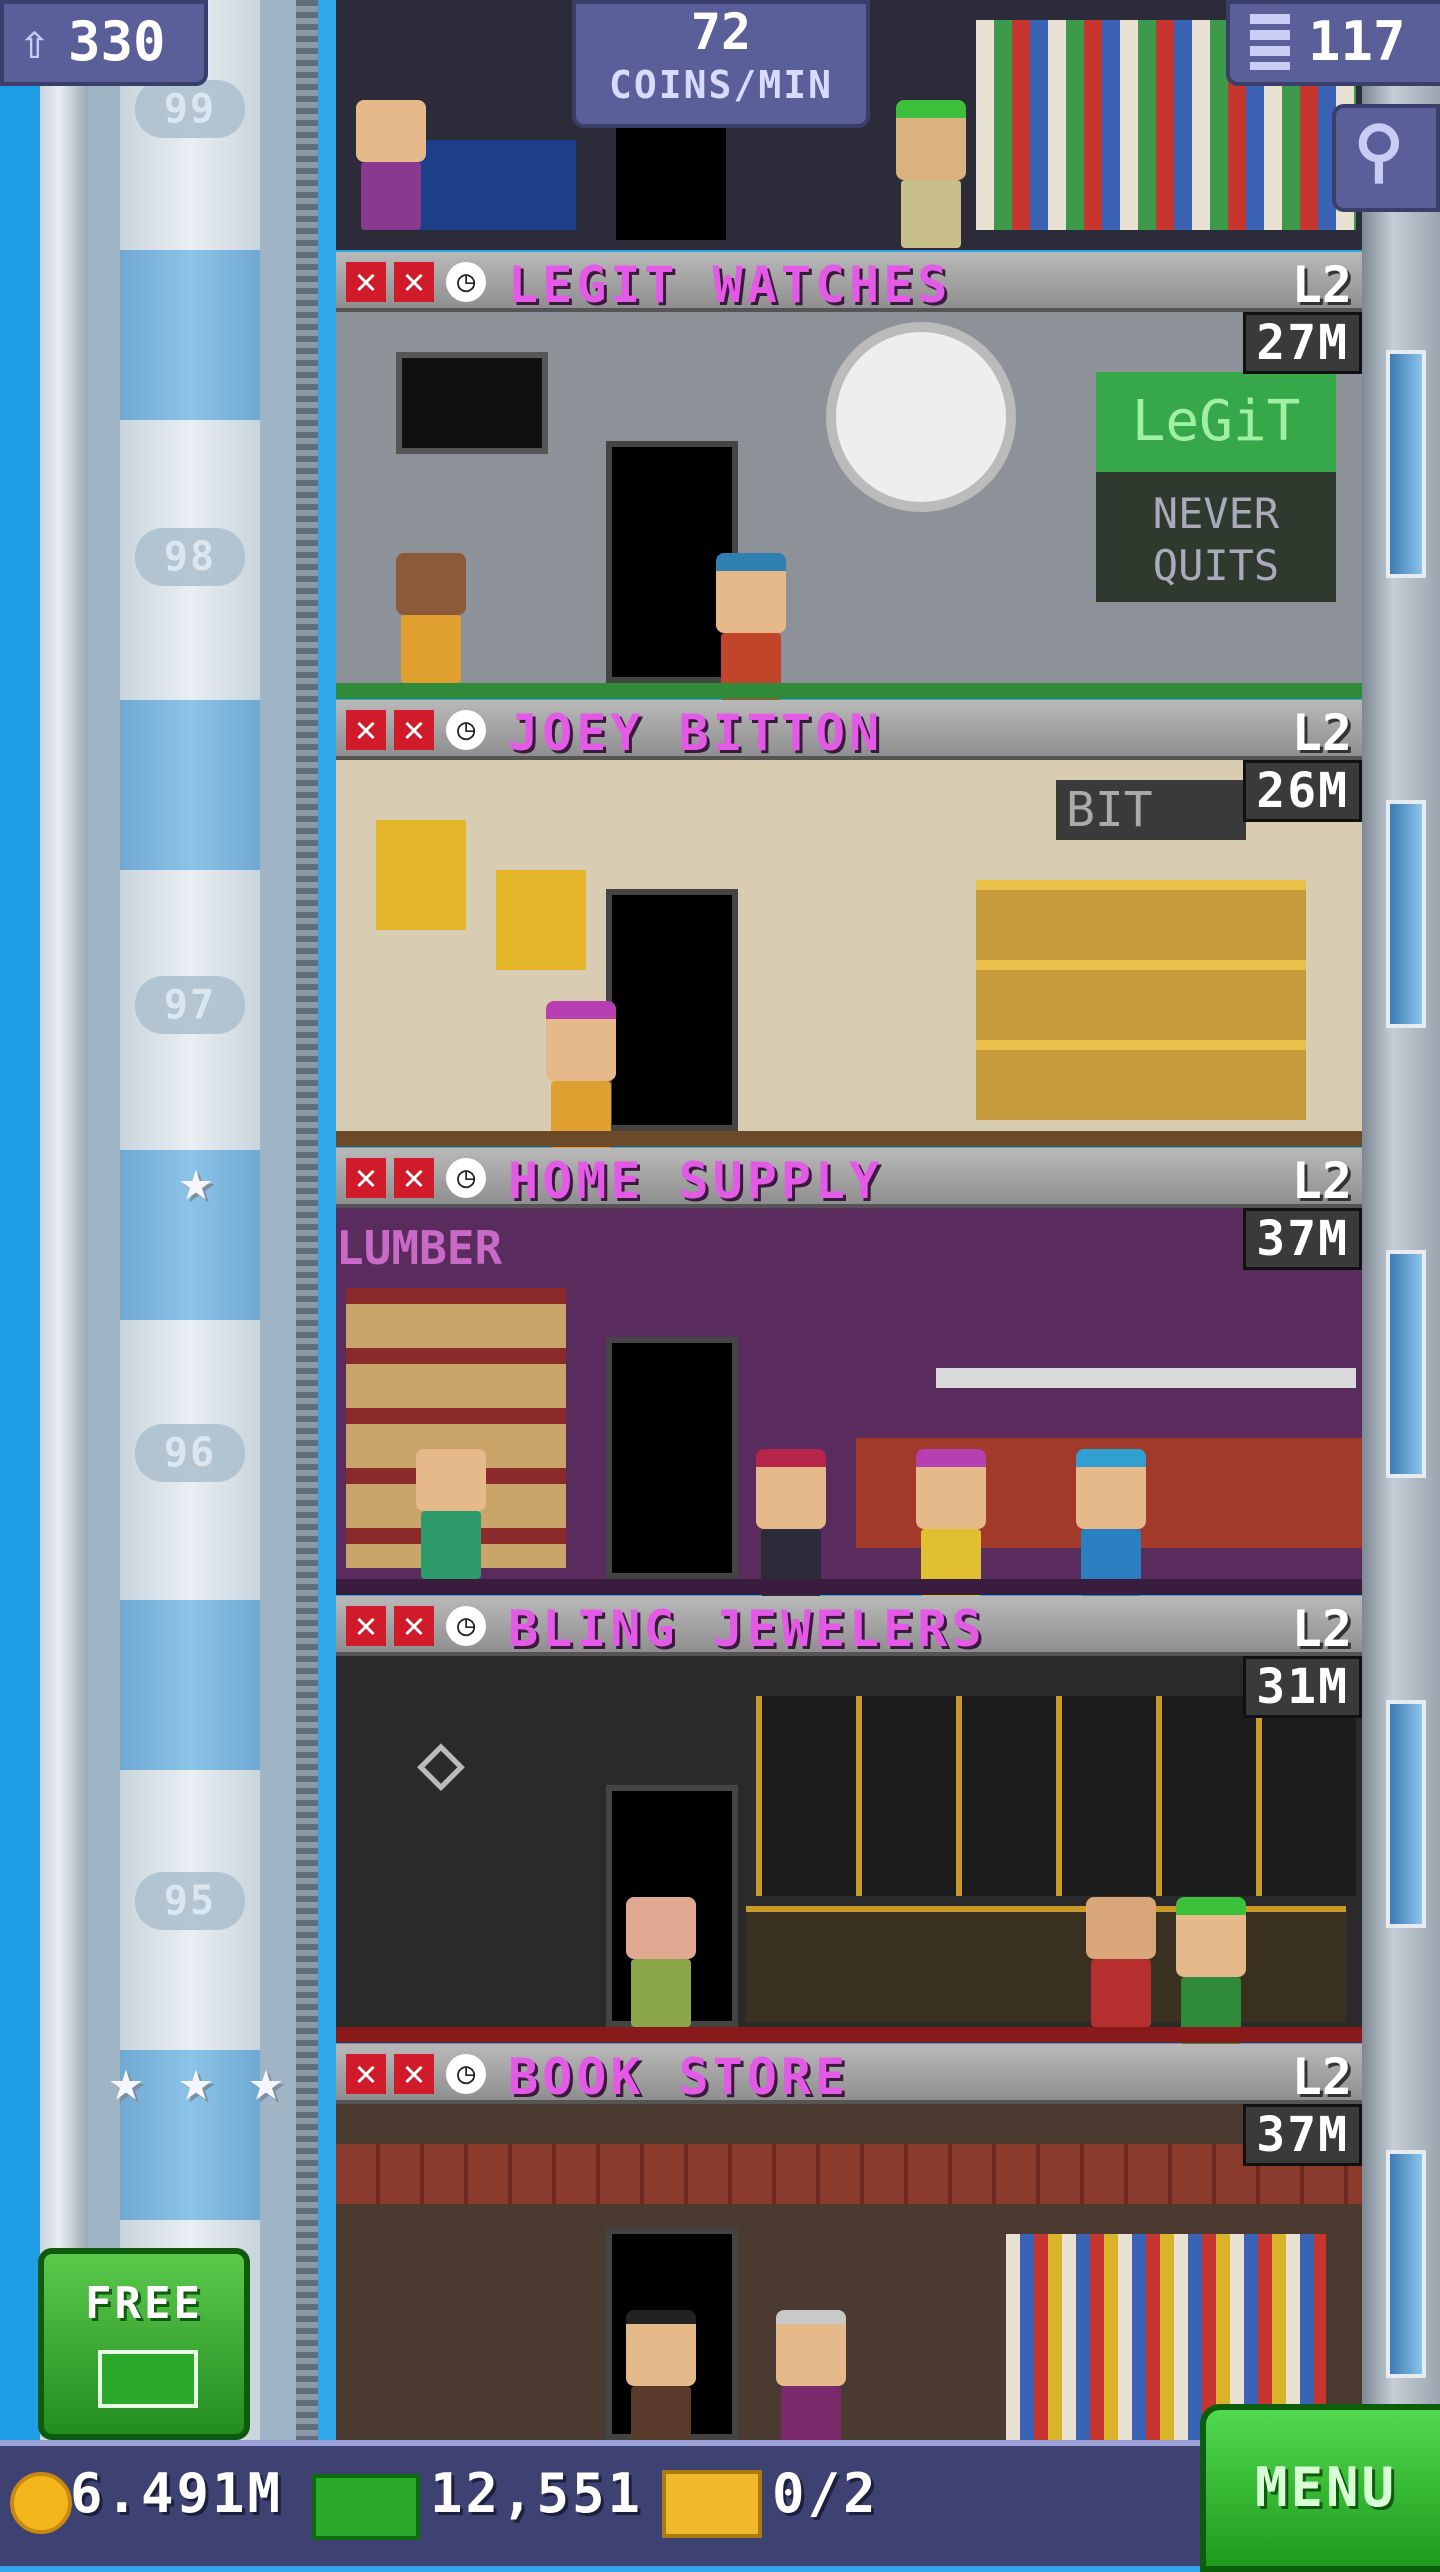 The image size is (1440, 2572). I want to click on floor-name: JOEY BITTON, so click(696, 733).